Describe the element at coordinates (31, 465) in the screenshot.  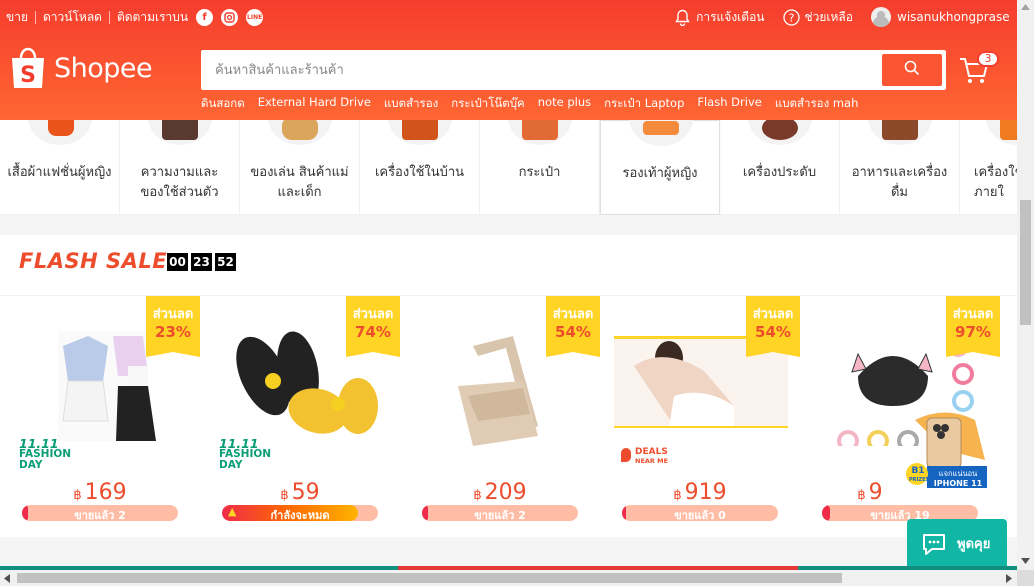
I see `tag-line: DAY` at that location.